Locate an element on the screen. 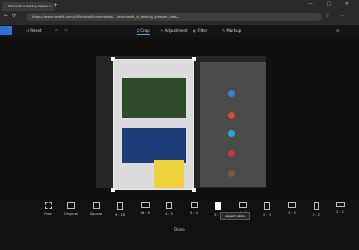  ratio-original: Original is located at coordinates (71, 209).